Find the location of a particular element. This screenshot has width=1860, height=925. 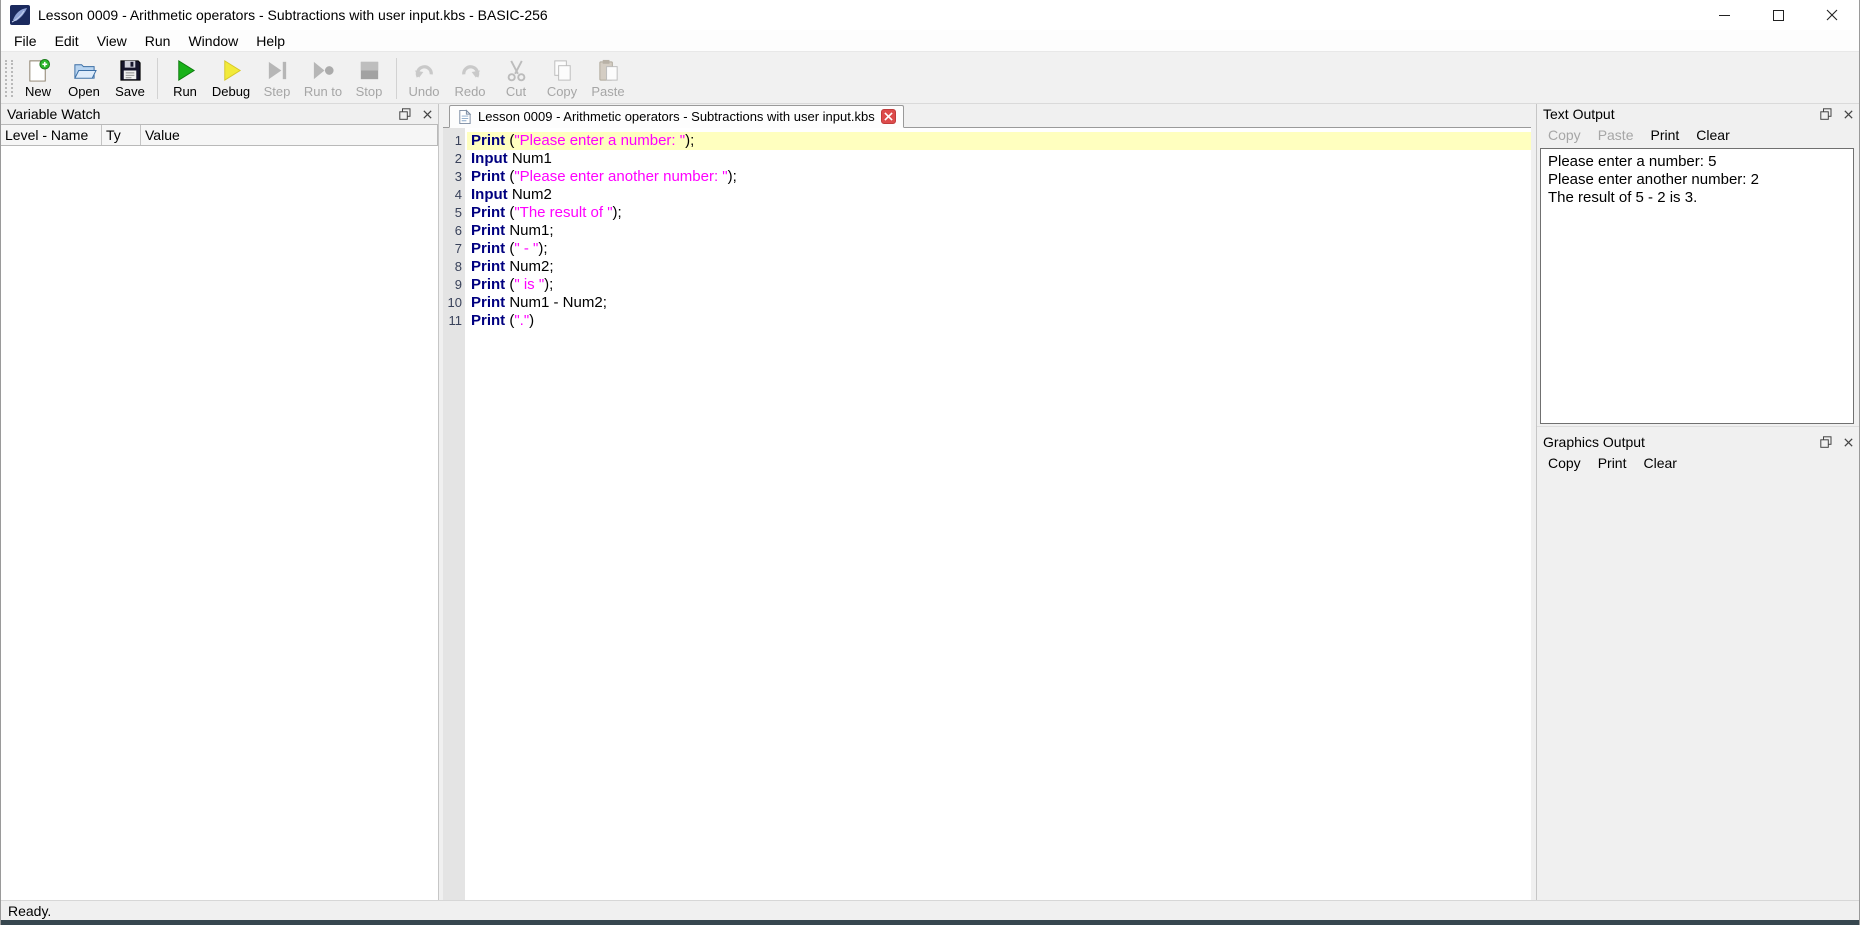

app-icon is located at coordinates (20, 15).